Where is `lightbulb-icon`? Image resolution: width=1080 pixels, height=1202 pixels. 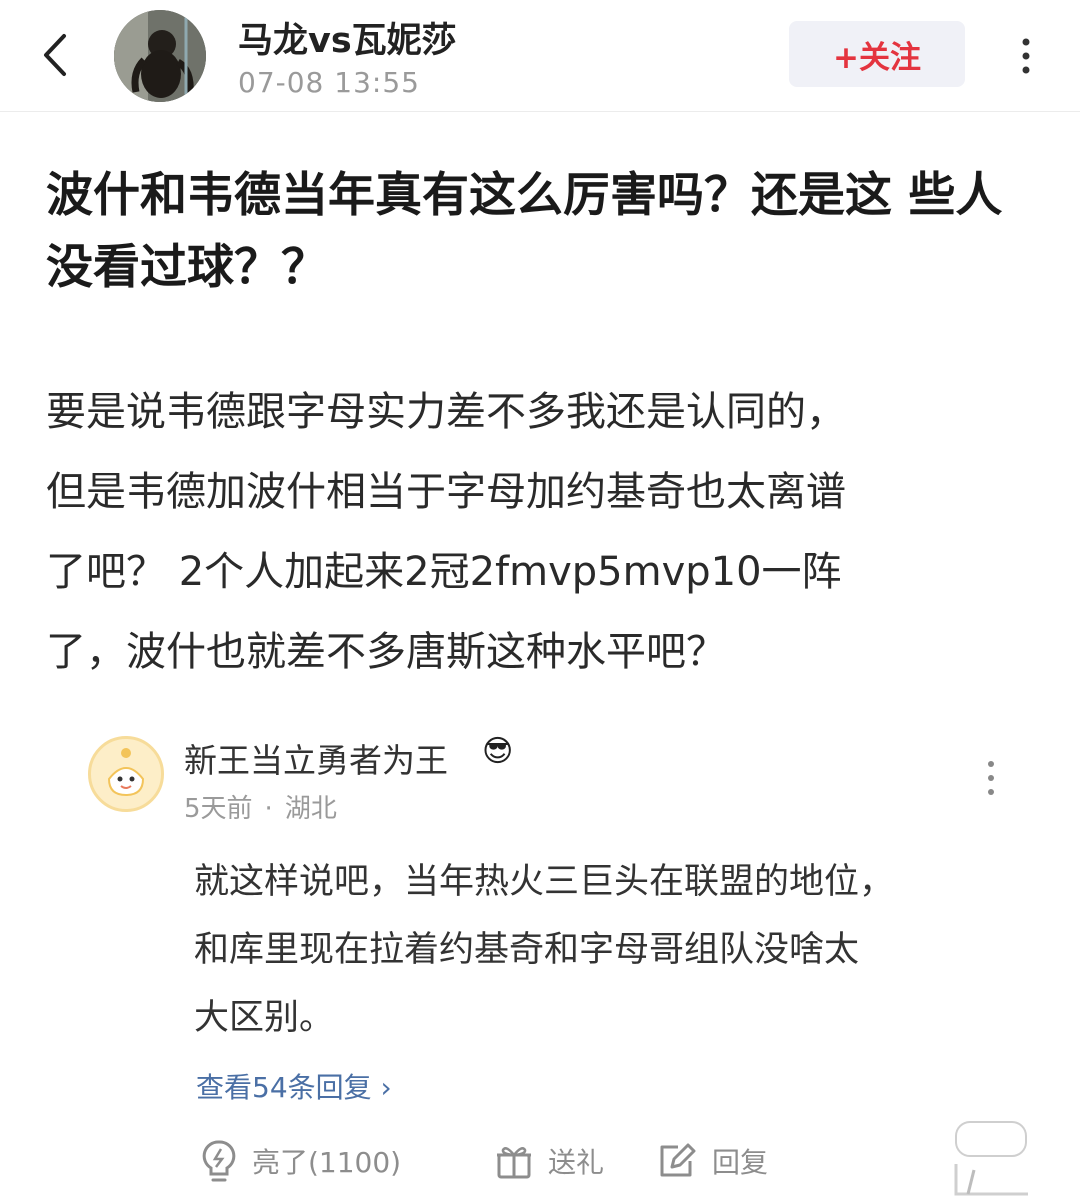
lightbulb-icon is located at coordinates (219, 1161).